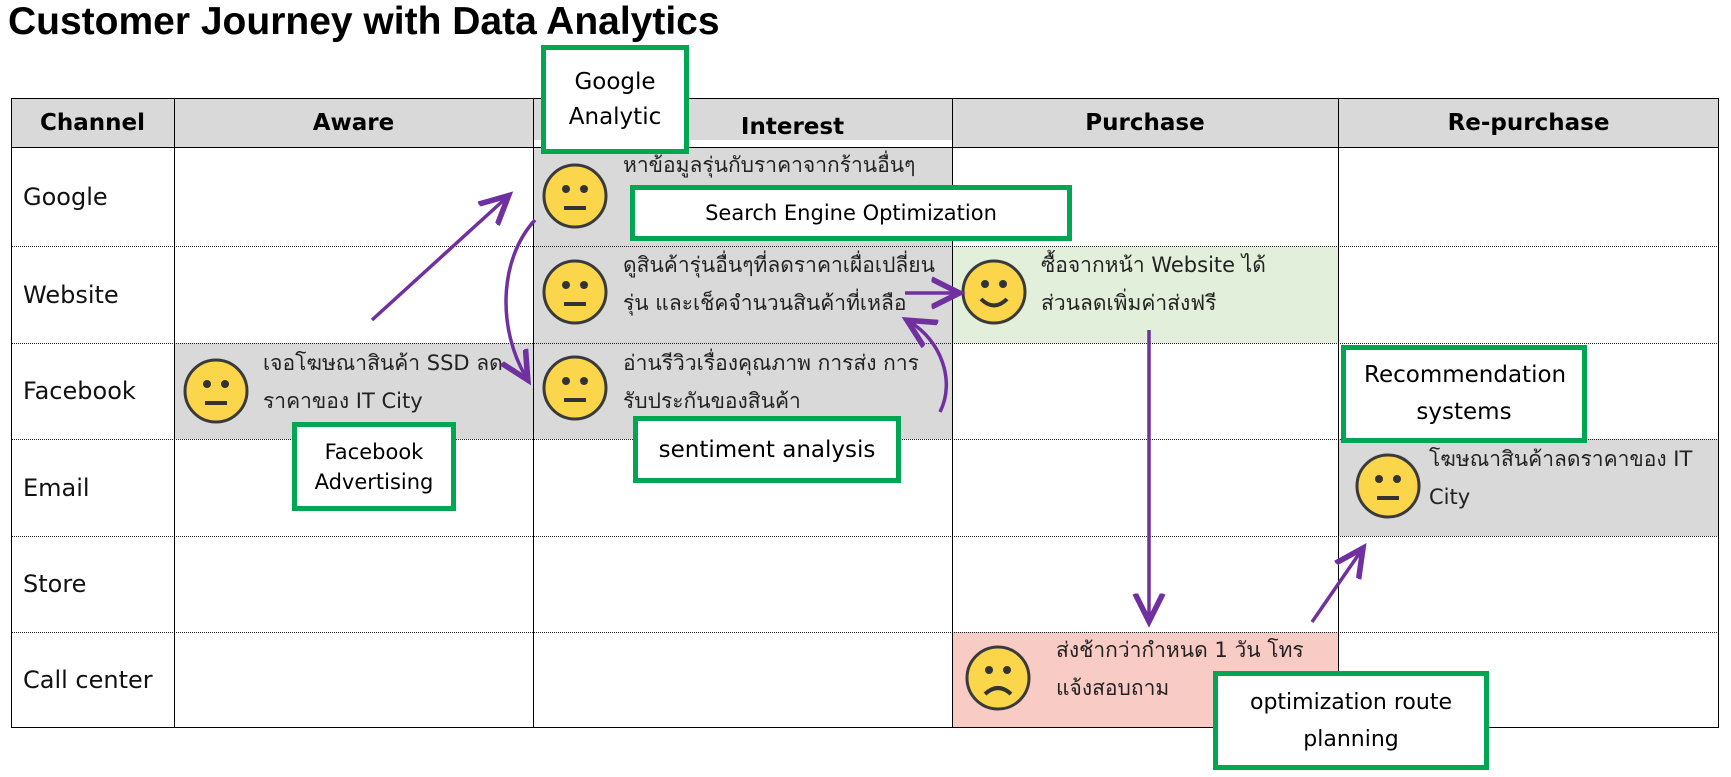 The image size is (1731, 777). Describe the element at coordinates (929, 367) in the screenshot. I see `arrow-facebook-to-website` at that location.